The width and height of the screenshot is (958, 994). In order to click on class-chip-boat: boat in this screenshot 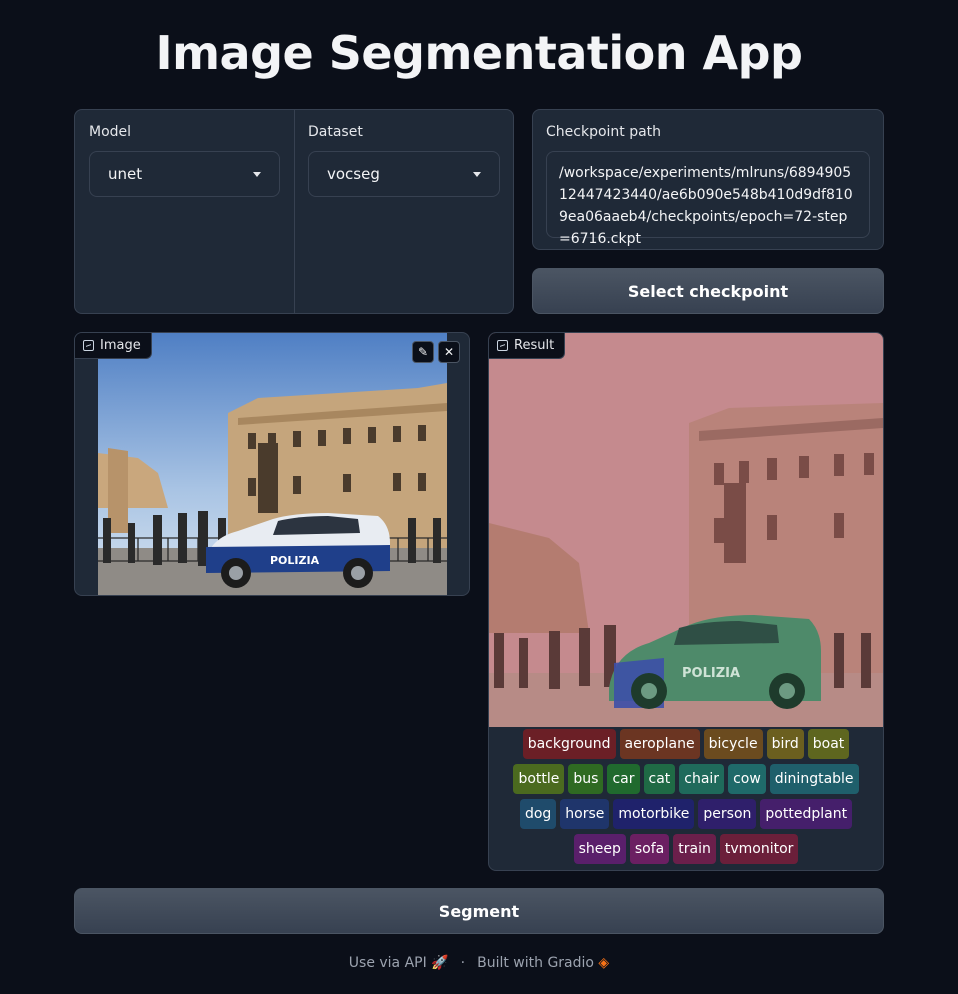, I will do `click(828, 744)`.